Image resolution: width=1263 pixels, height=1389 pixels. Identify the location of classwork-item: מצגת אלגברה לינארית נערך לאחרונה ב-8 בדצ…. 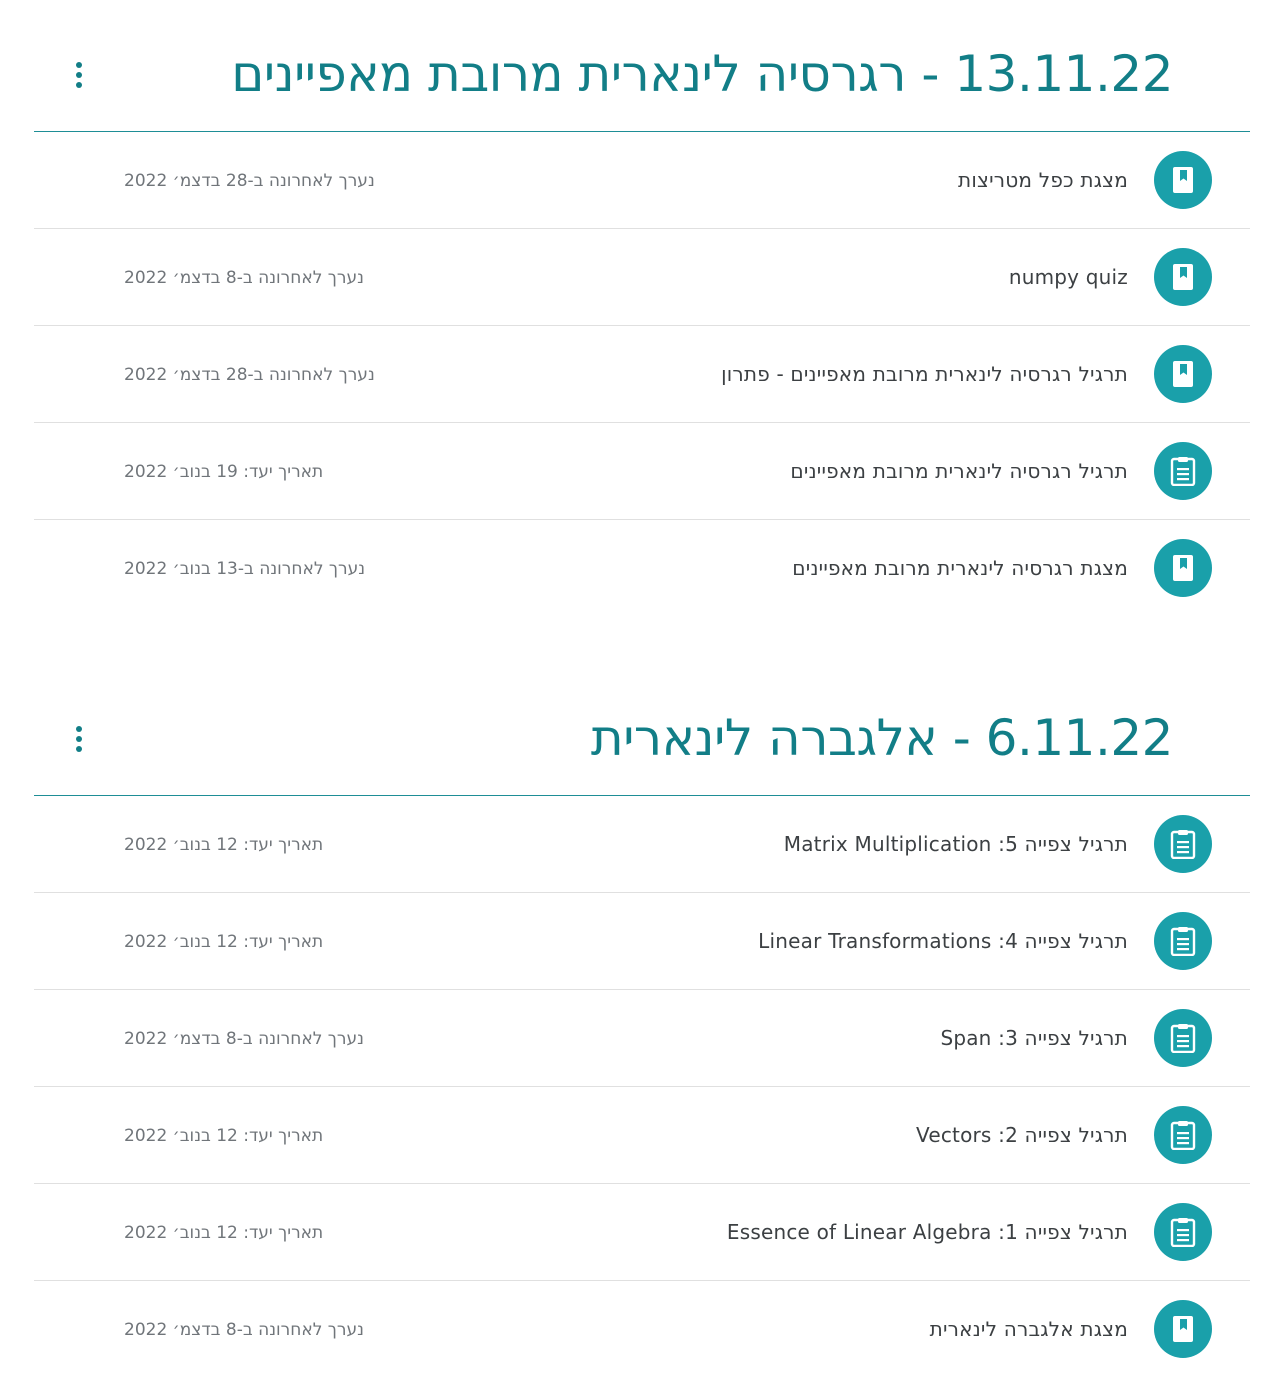
(642, 1329).